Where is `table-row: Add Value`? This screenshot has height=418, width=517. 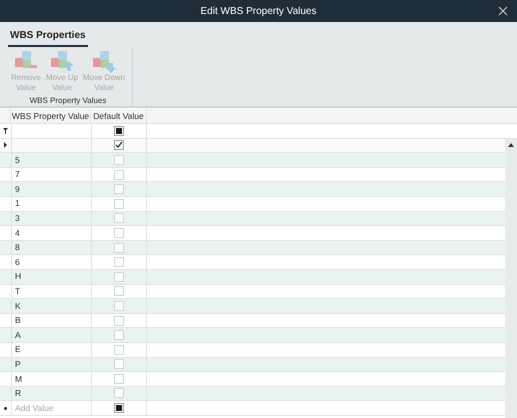
table-row: Add Value is located at coordinates (252, 408).